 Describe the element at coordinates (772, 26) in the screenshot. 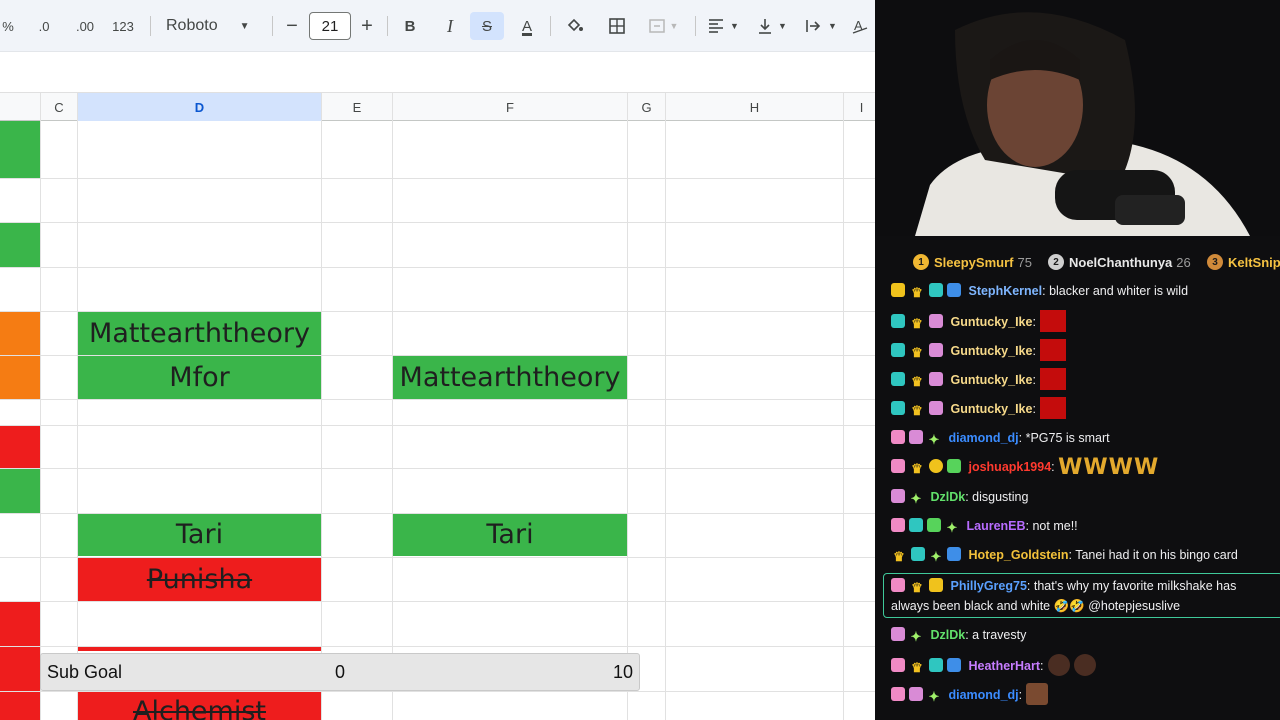

I see `vertical-align-icon: ▼` at that location.